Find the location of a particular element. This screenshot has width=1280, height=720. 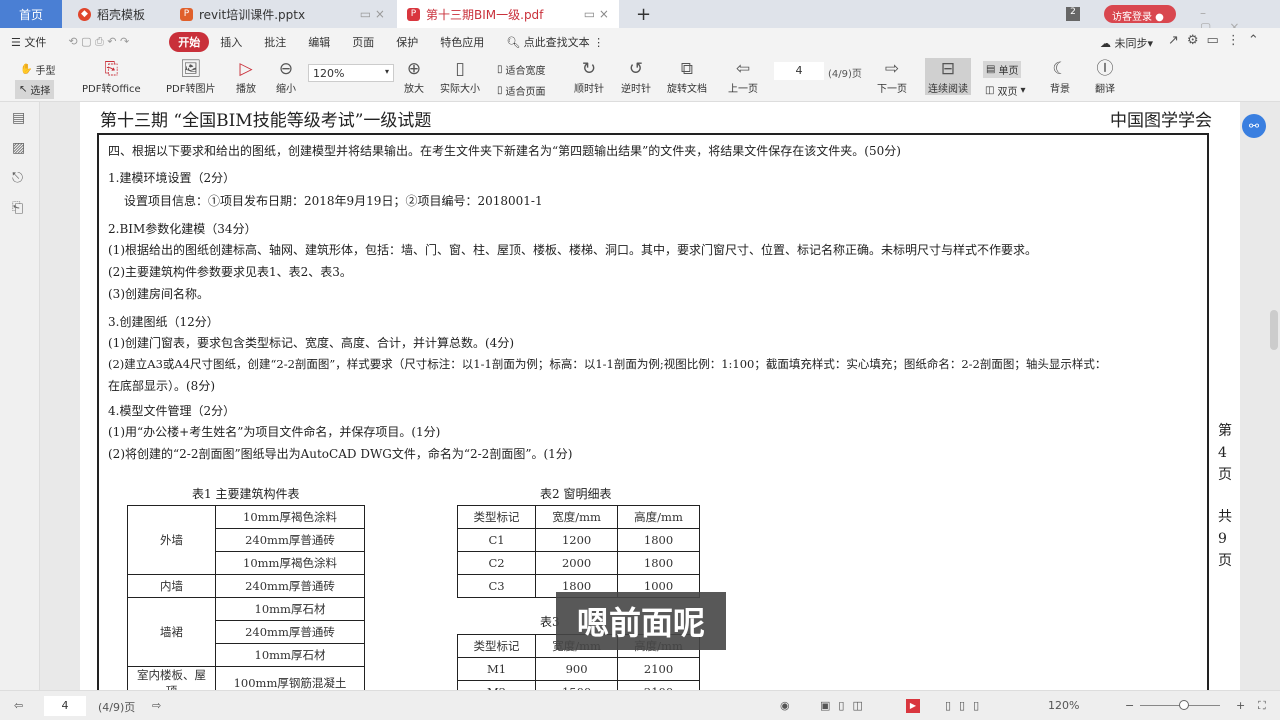

image-icon: 🖼︎ is located at coordinates (190, 69).